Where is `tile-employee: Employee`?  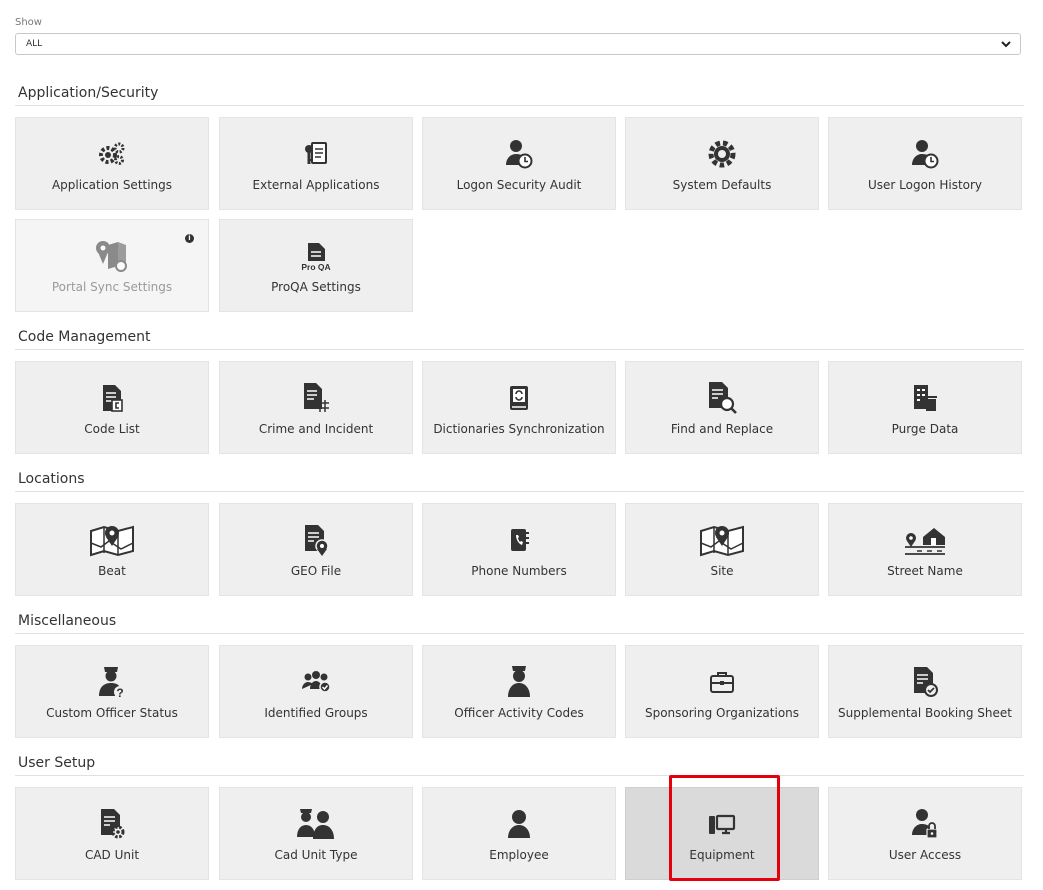 tile-employee: Employee is located at coordinates (519, 833).